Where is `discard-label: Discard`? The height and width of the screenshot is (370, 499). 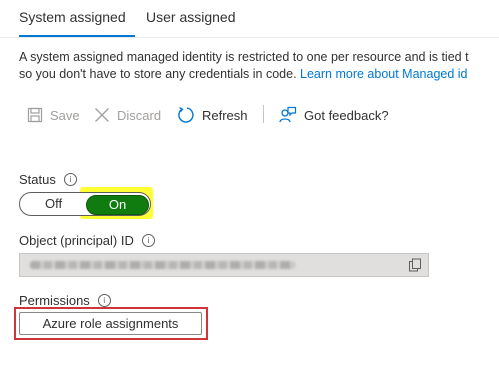 discard-label: Discard is located at coordinates (139, 115).